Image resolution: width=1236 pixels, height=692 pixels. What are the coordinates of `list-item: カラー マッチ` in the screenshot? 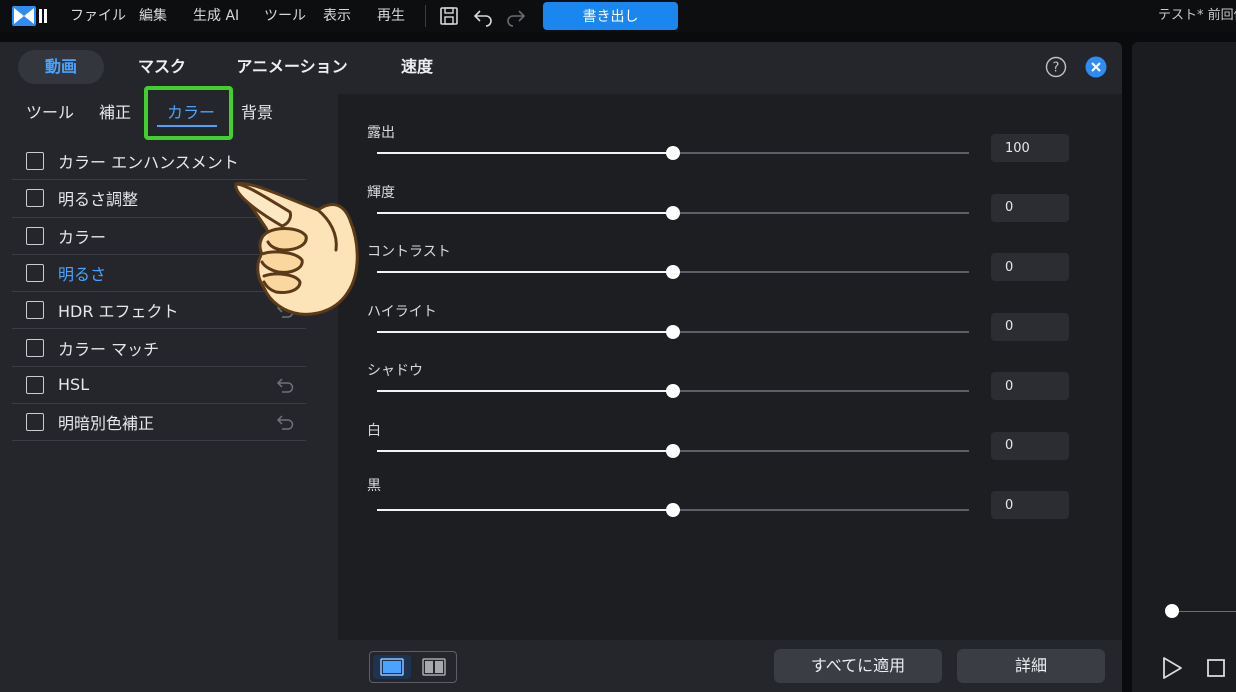 It's located at (159, 348).